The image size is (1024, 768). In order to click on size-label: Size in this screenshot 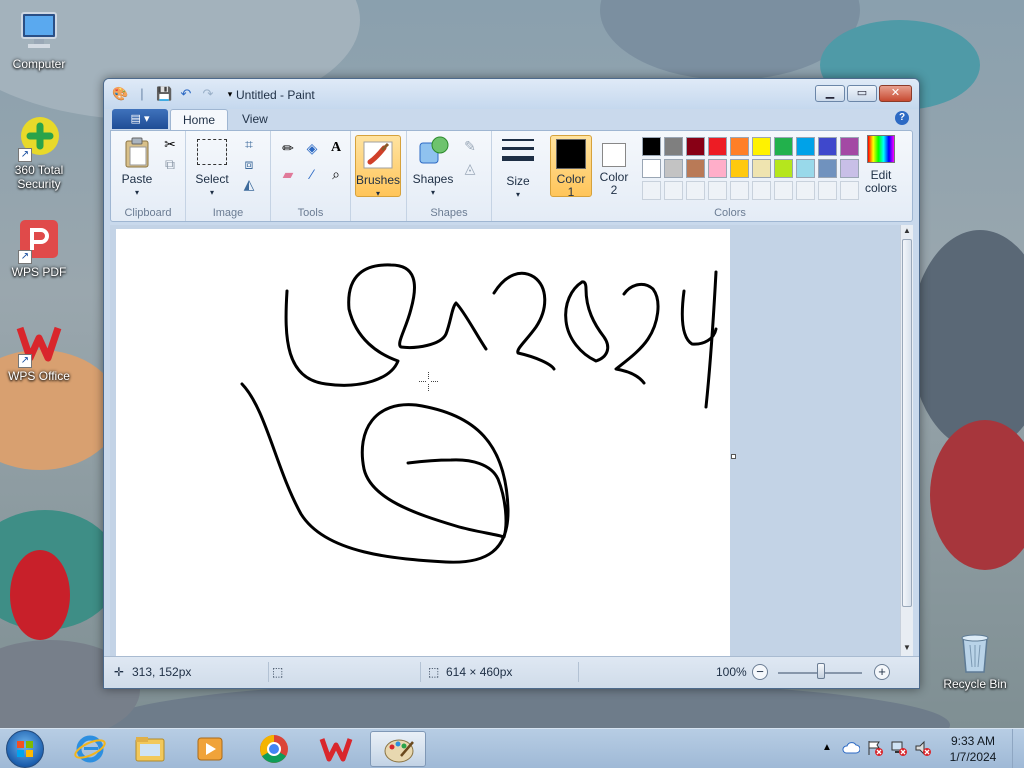, I will do `click(518, 181)`.